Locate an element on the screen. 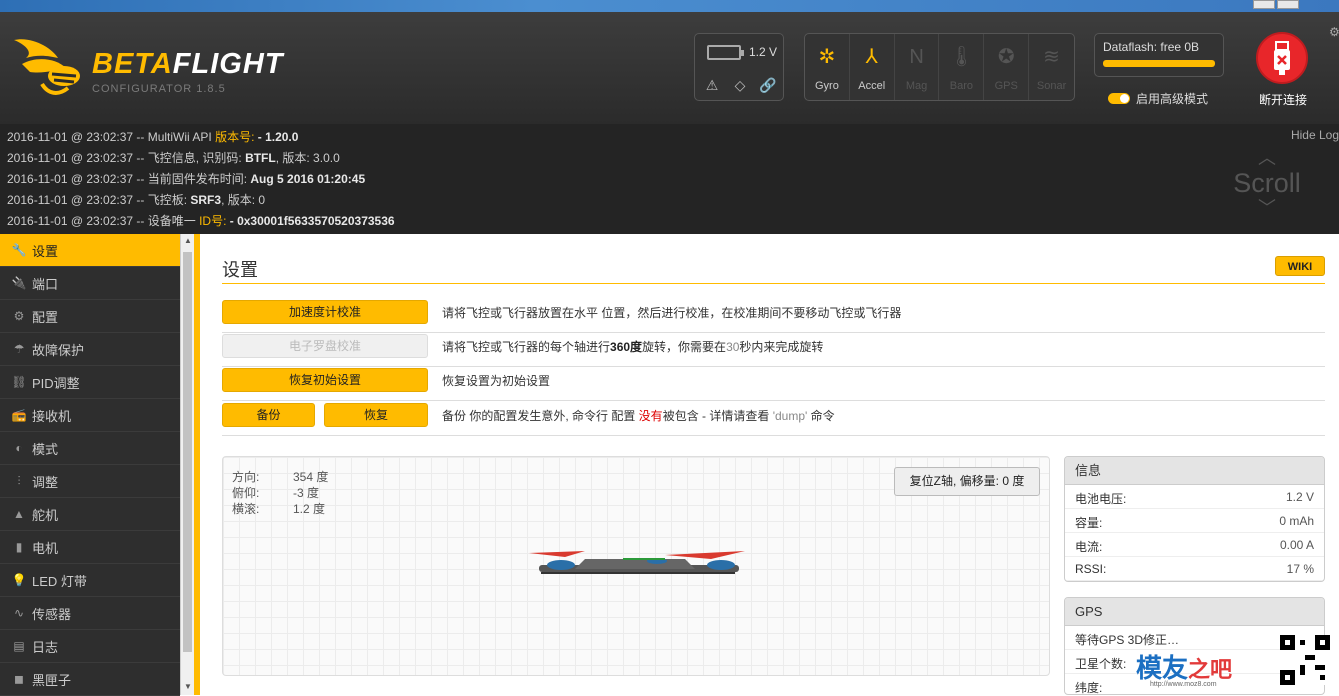 Image resolution: width=1339 pixels, height=696 pixels. maximize-button is located at coordinates (1288, 4).